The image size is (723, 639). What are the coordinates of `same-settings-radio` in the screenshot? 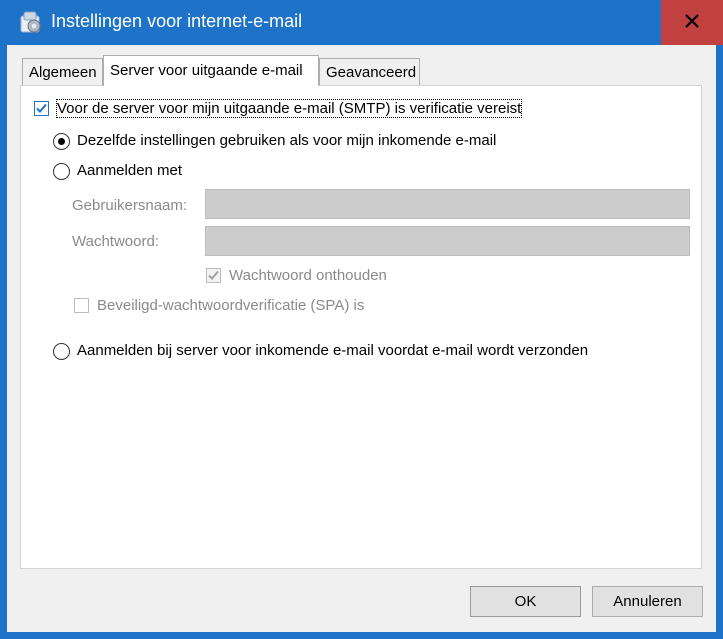 It's located at (61, 141).